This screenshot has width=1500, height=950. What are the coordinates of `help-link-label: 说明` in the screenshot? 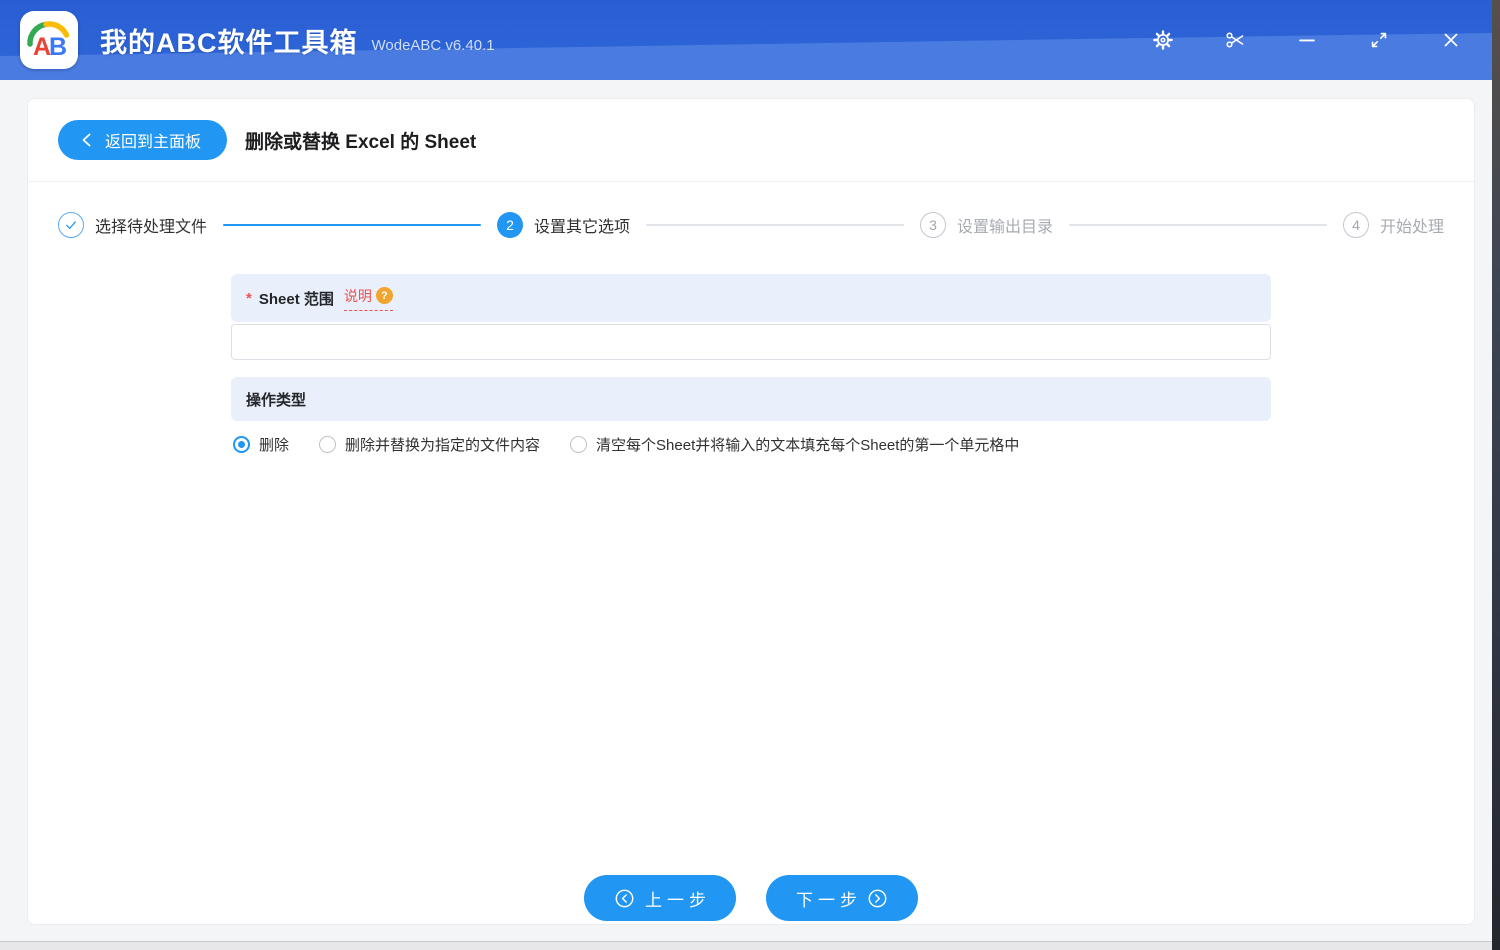 It's located at (357, 295).